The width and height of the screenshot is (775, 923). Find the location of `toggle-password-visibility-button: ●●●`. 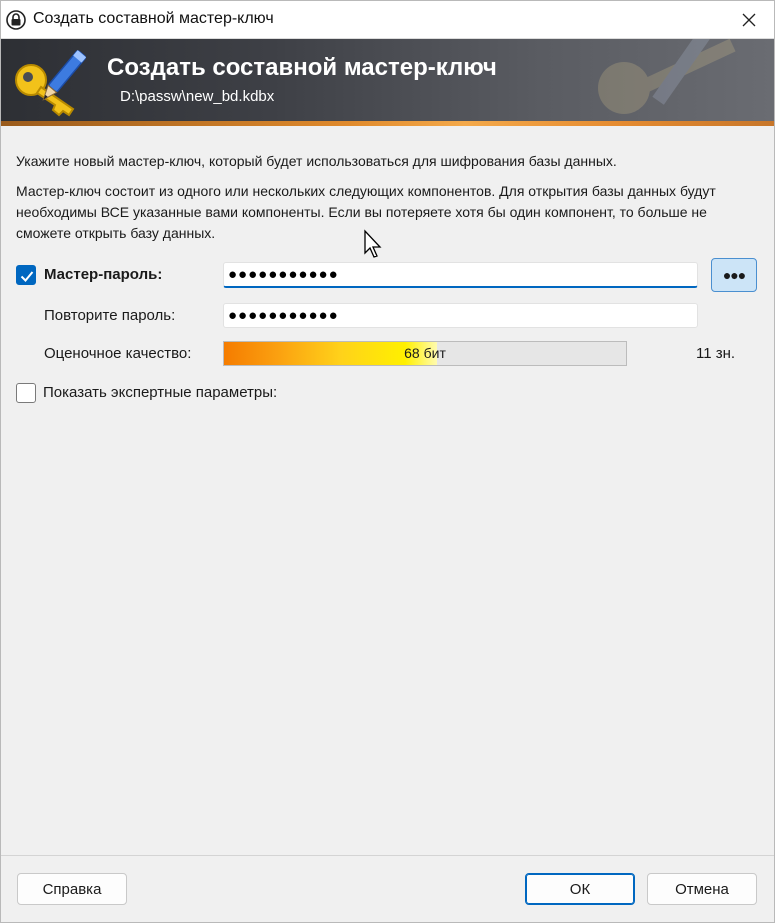

toggle-password-visibility-button: ●●● is located at coordinates (734, 275).